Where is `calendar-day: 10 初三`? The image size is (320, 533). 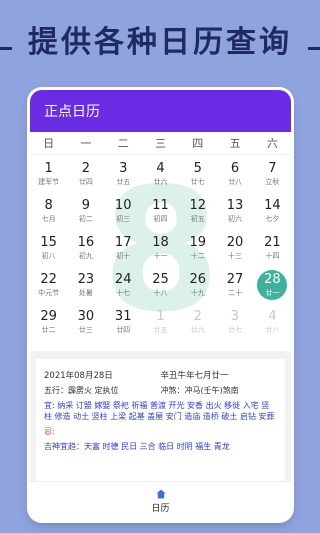 calendar-day: 10 初三 is located at coordinates (123, 211).